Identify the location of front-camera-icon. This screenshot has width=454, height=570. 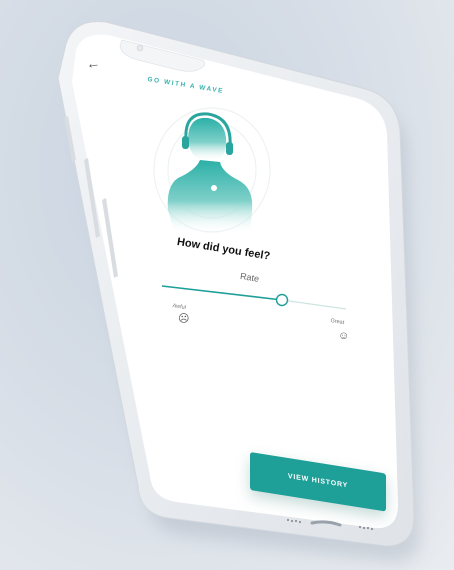
(140, 48).